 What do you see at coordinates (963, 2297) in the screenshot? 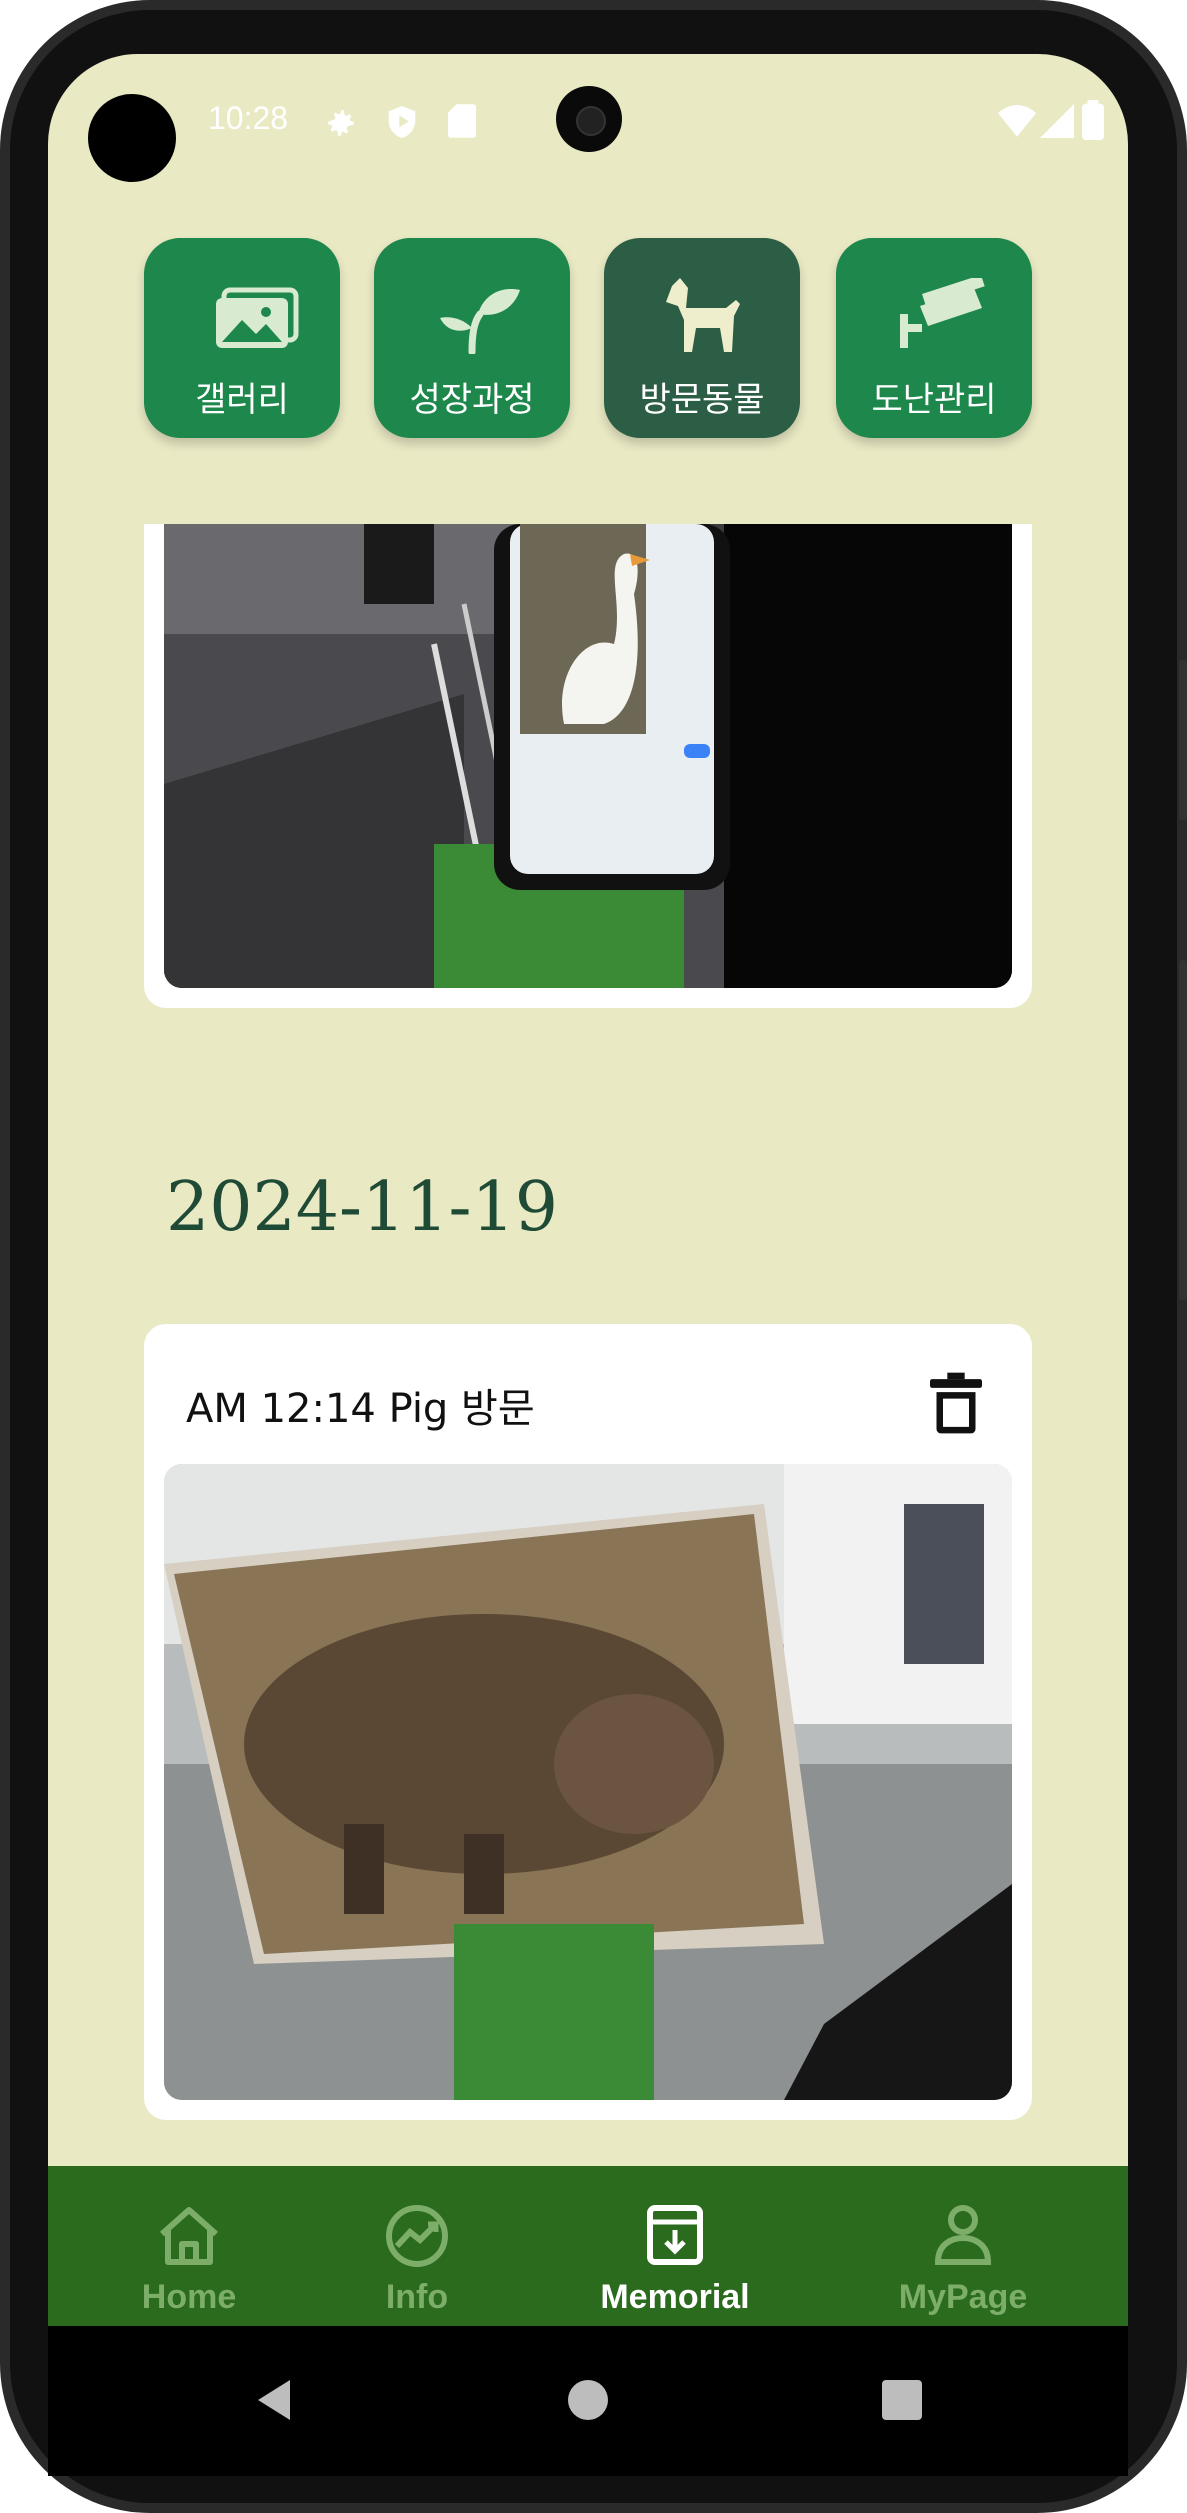
I see `nav-label: MyPage` at bounding box center [963, 2297].